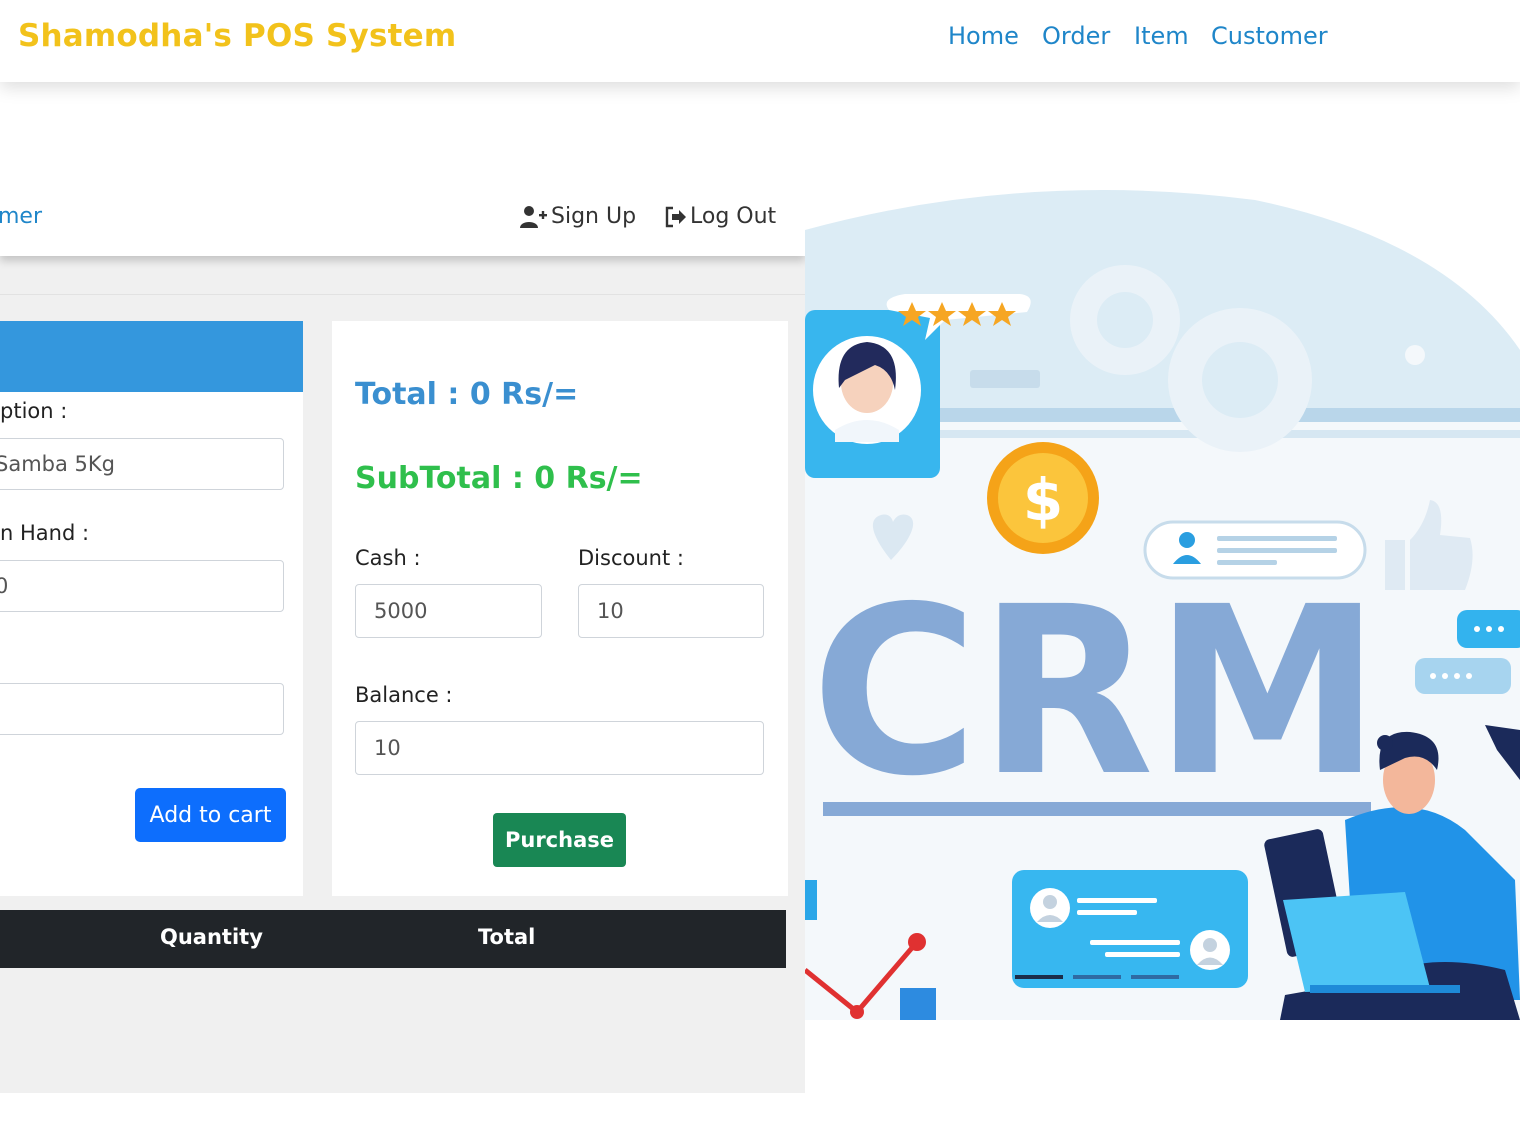 This screenshot has height=1140, width=1520. What do you see at coordinates (211, 937) in the screenshot?
I see `col-quantity: Quantity` at bounding box center [211, 937].